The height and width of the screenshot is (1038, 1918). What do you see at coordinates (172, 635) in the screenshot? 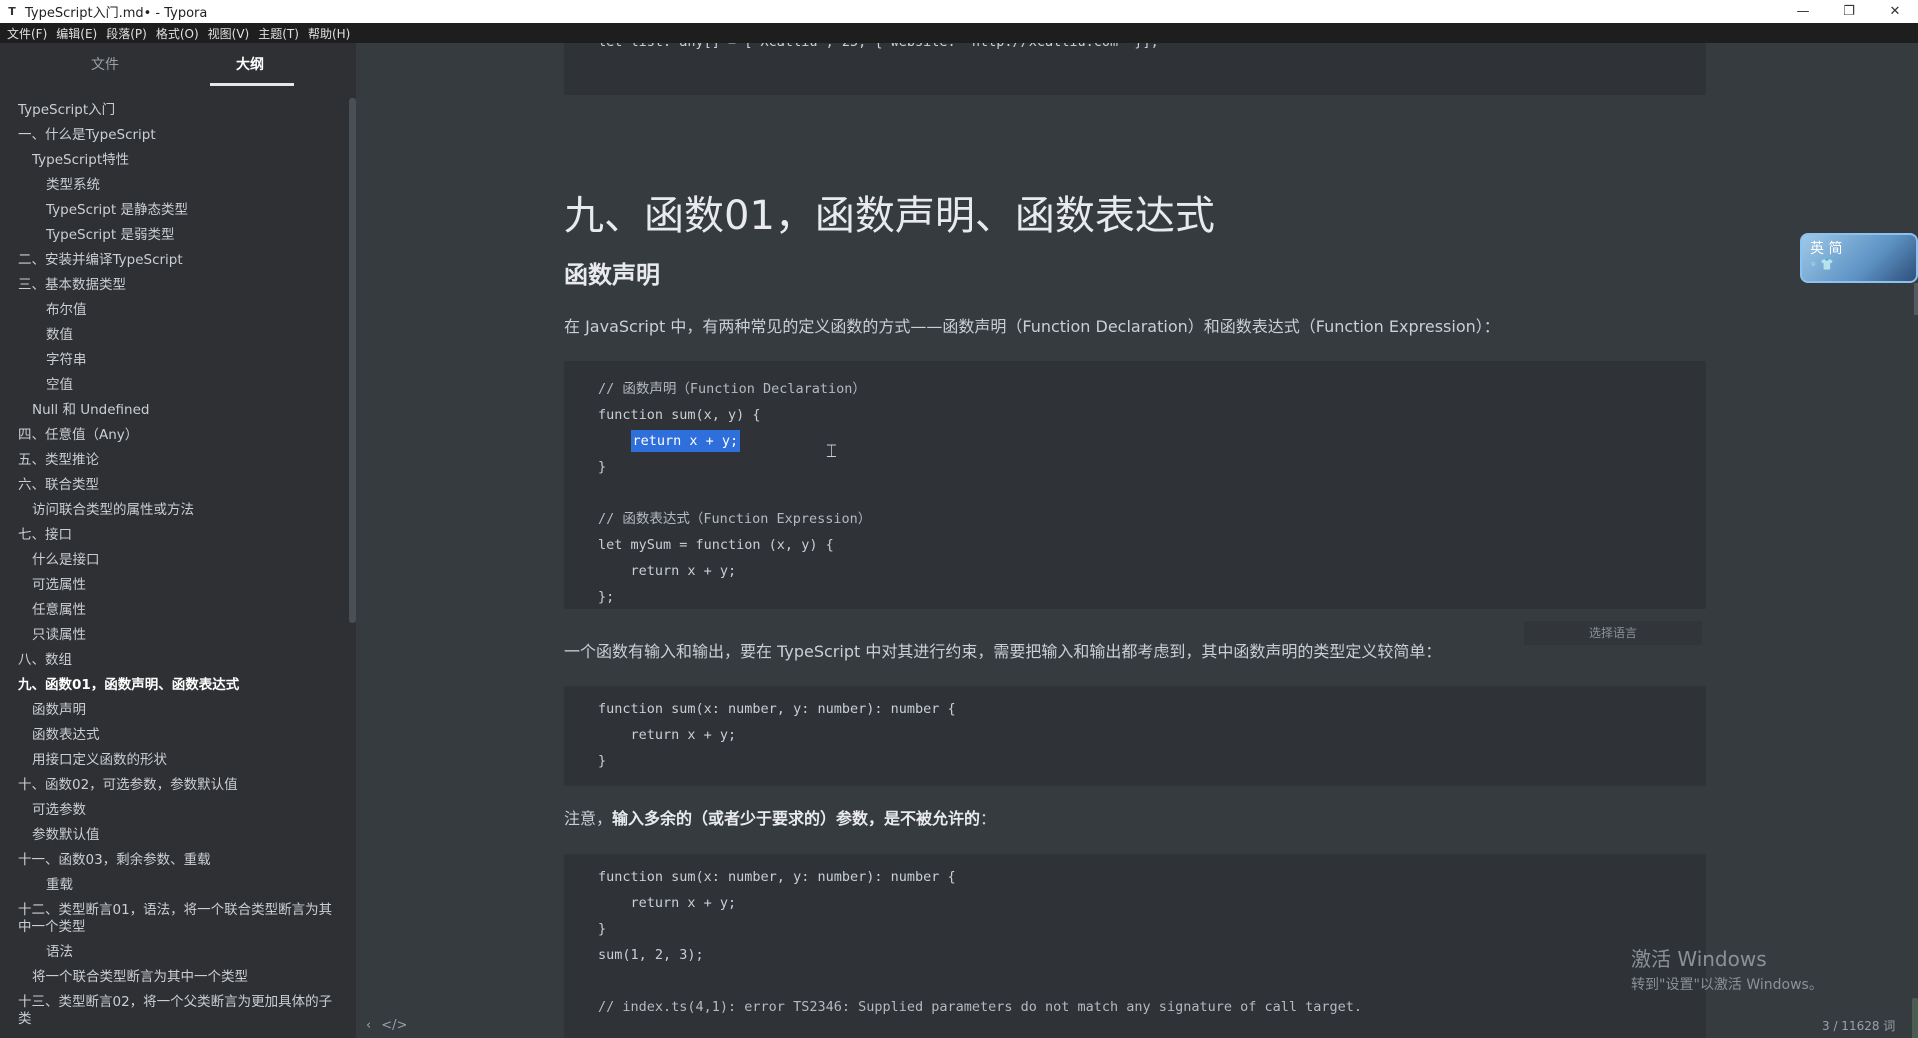
I see `outline-item: 只读属性` at bounding box center [172, 635].